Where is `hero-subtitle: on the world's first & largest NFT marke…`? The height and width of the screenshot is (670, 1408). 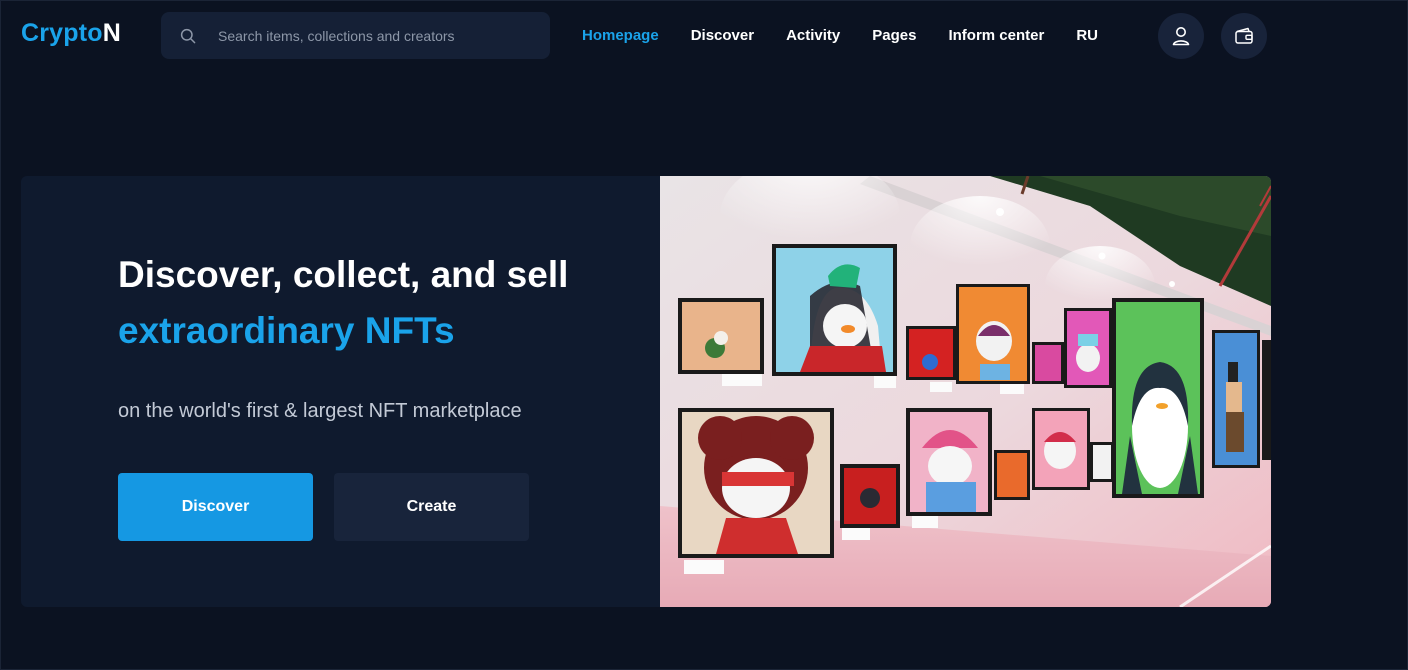 hero-subtitle: on the world's first & largest NFT marke… is located at coordinates (320, 411).